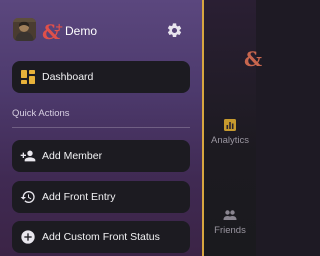 The image size is (320, 256). I want to click on dashboard-icon, so click(28, 77).